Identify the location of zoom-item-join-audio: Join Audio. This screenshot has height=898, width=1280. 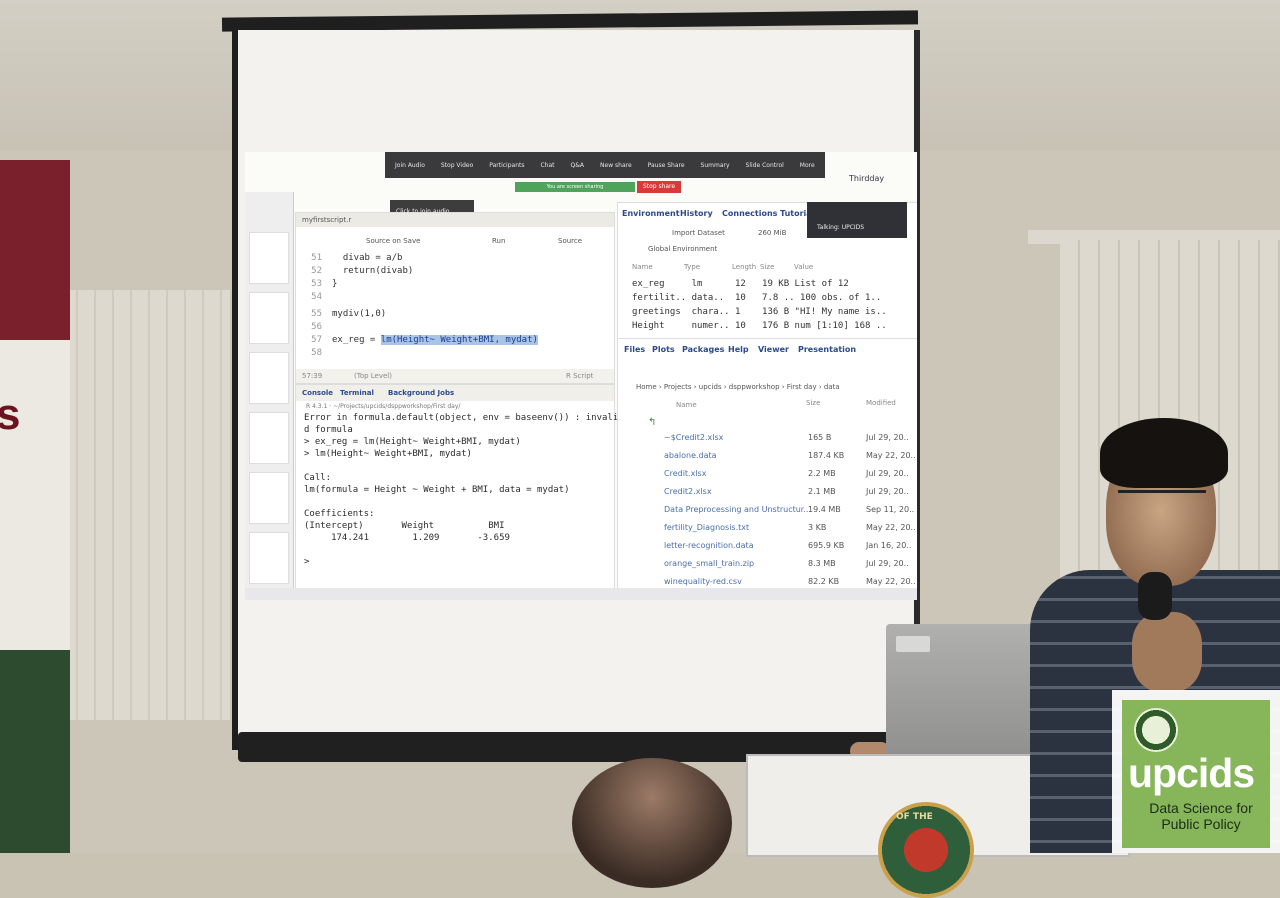
(410, 165).